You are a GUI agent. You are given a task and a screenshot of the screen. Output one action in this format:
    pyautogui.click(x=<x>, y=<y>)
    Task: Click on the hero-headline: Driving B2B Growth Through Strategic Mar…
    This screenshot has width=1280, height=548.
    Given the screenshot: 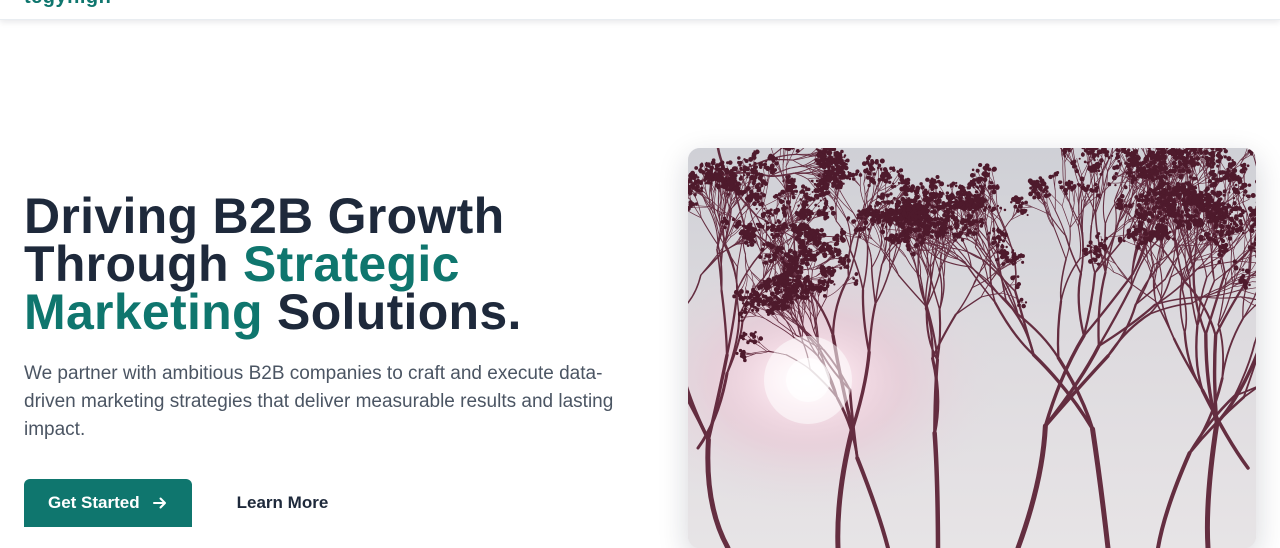 What is the action you would take?
    pyautogui.click(x=344, y=264)
    